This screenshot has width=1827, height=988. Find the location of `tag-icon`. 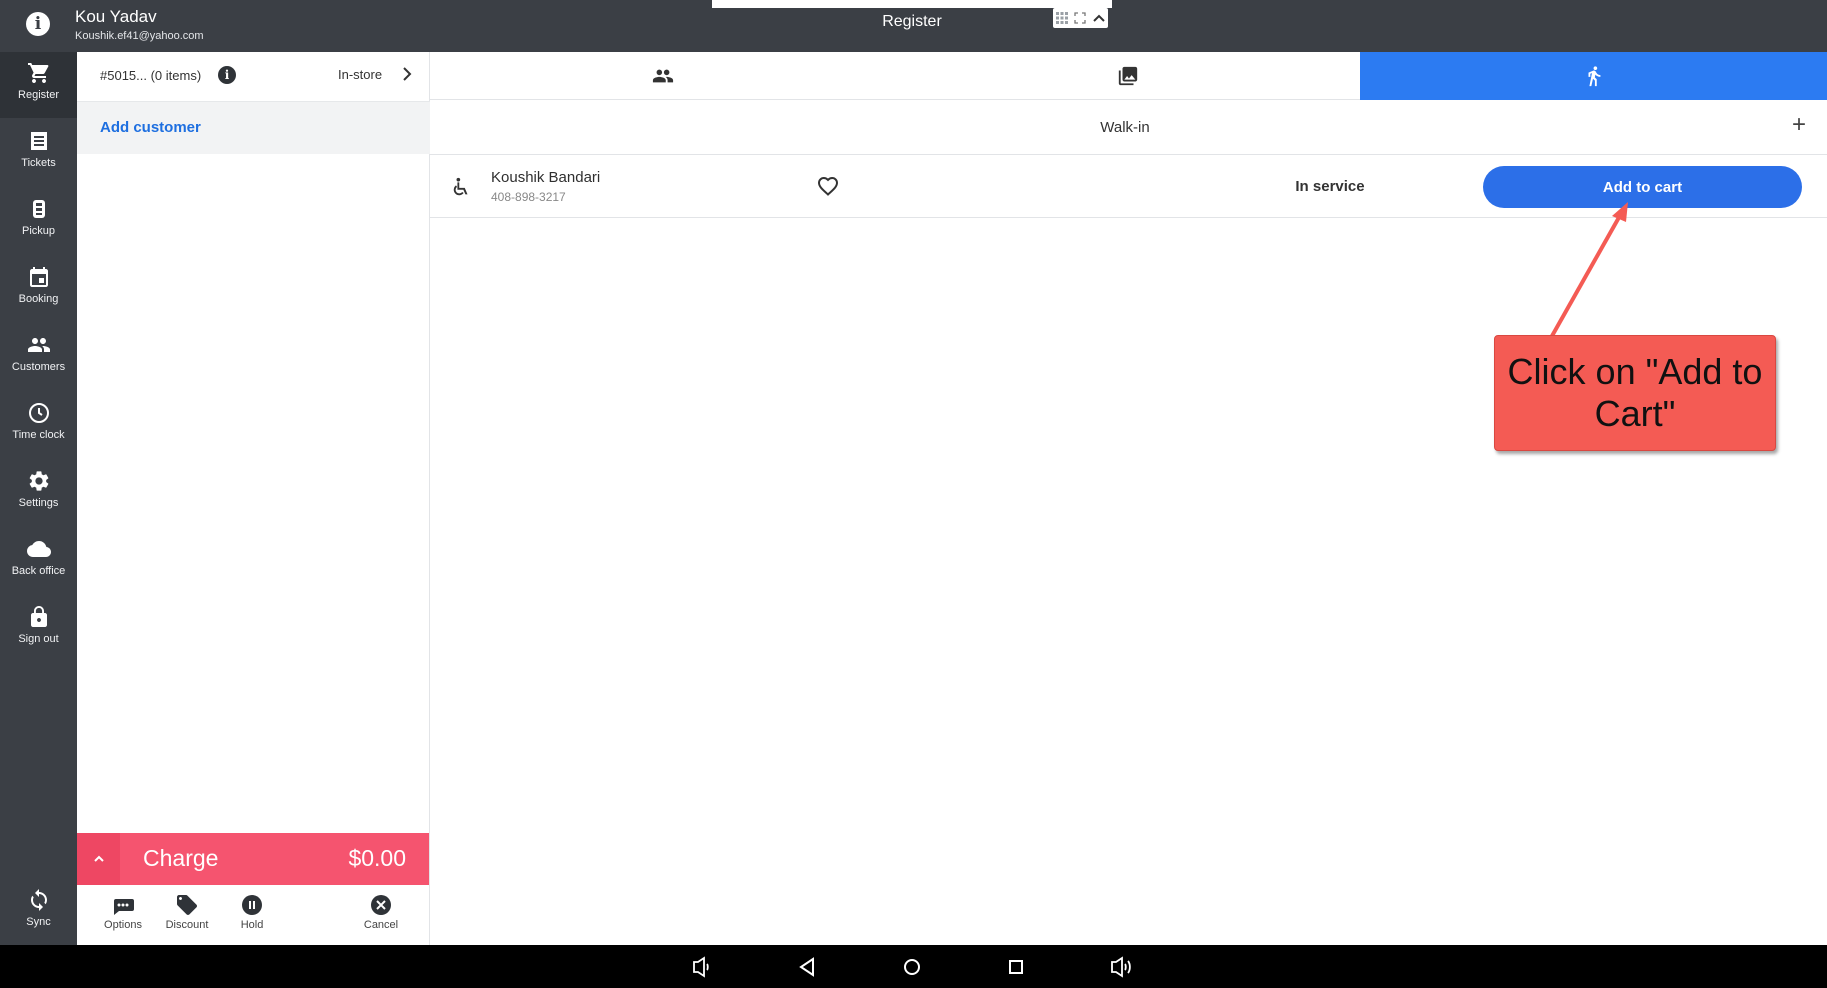

tag-icon is located at coordinates (187, 905).